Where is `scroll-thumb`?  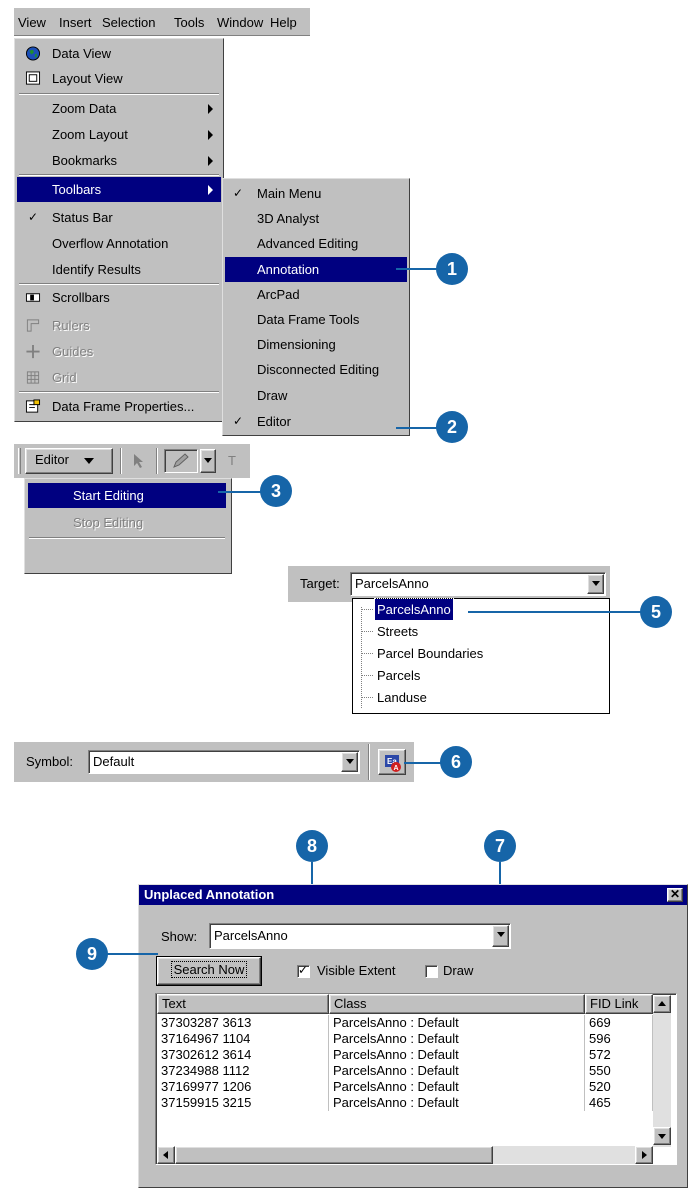
scroll-thumb is located at coordinates (334, 1155).